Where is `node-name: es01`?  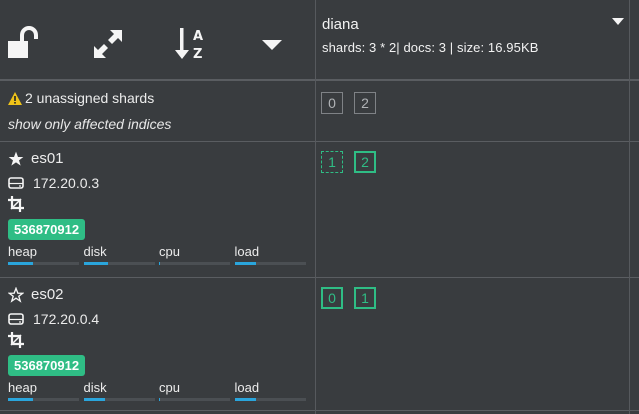
node-name: es01 is located at coordinates (47, 158).